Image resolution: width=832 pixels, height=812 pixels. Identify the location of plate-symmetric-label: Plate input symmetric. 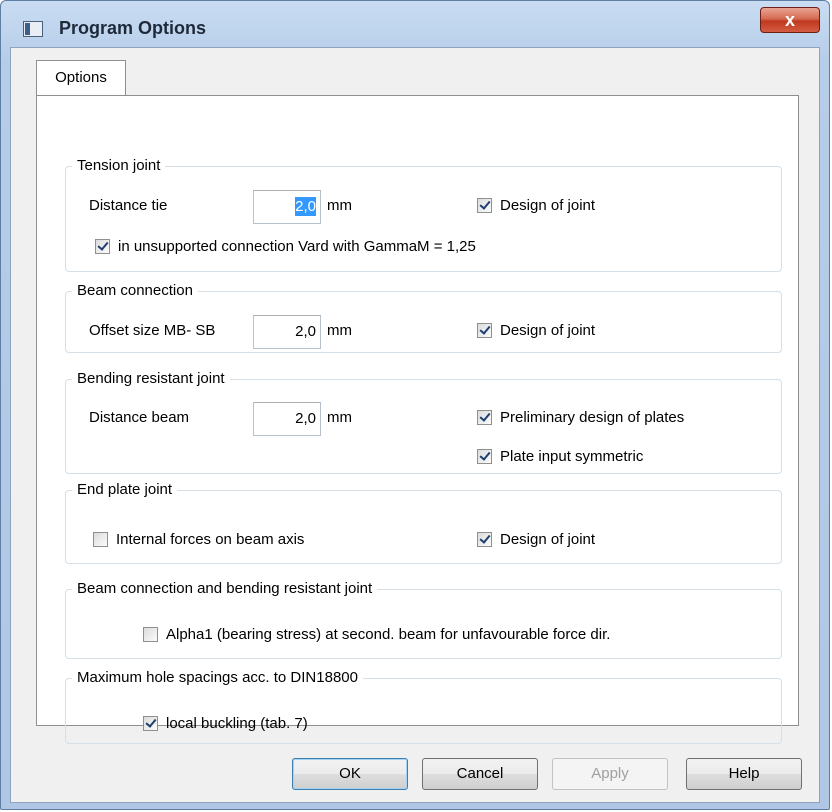
(572, 456).